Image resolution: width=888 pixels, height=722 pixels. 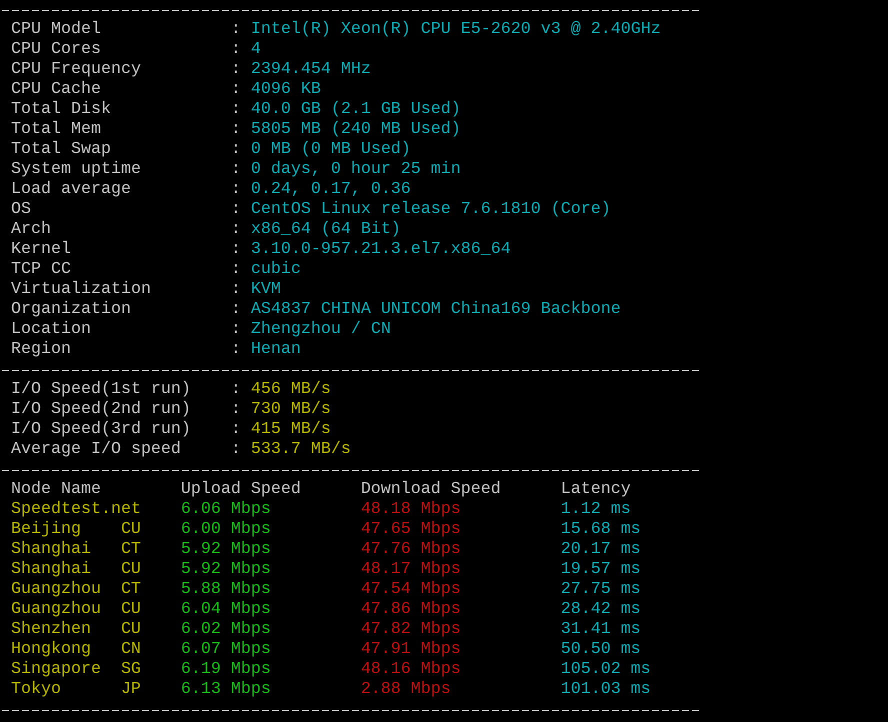 What do you see at coordinates (56, 490) in the screenshot?
I see `column-header: Node Name` at bounding box center [56, 490].